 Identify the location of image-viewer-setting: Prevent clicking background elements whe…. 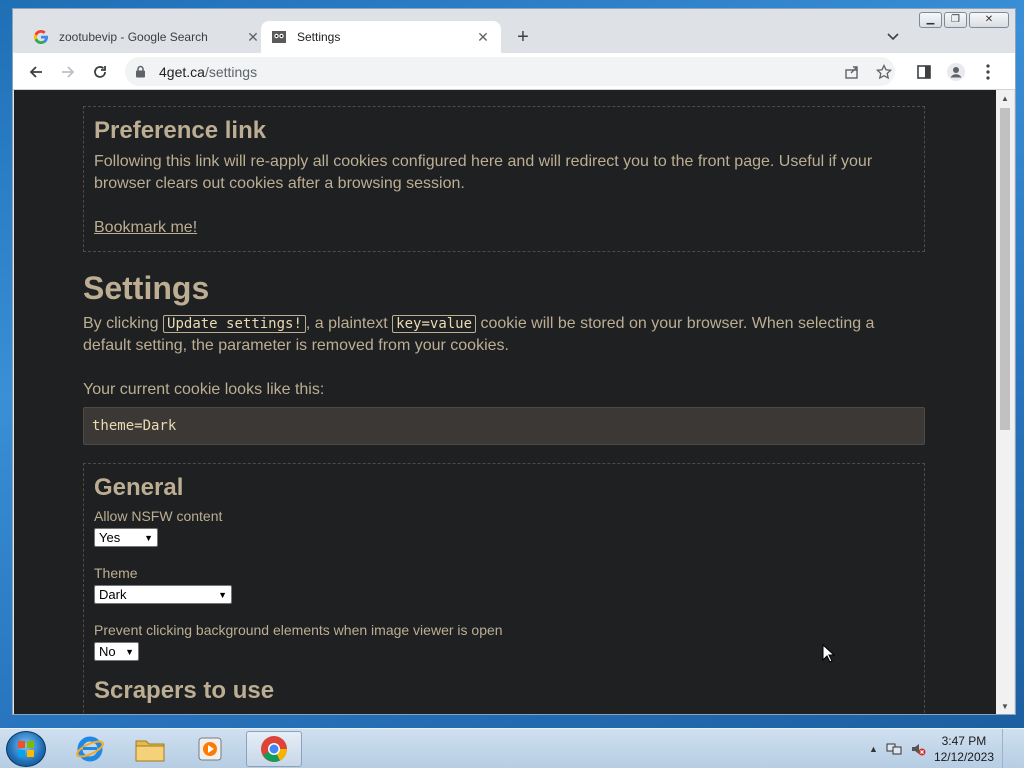
(504, 641).